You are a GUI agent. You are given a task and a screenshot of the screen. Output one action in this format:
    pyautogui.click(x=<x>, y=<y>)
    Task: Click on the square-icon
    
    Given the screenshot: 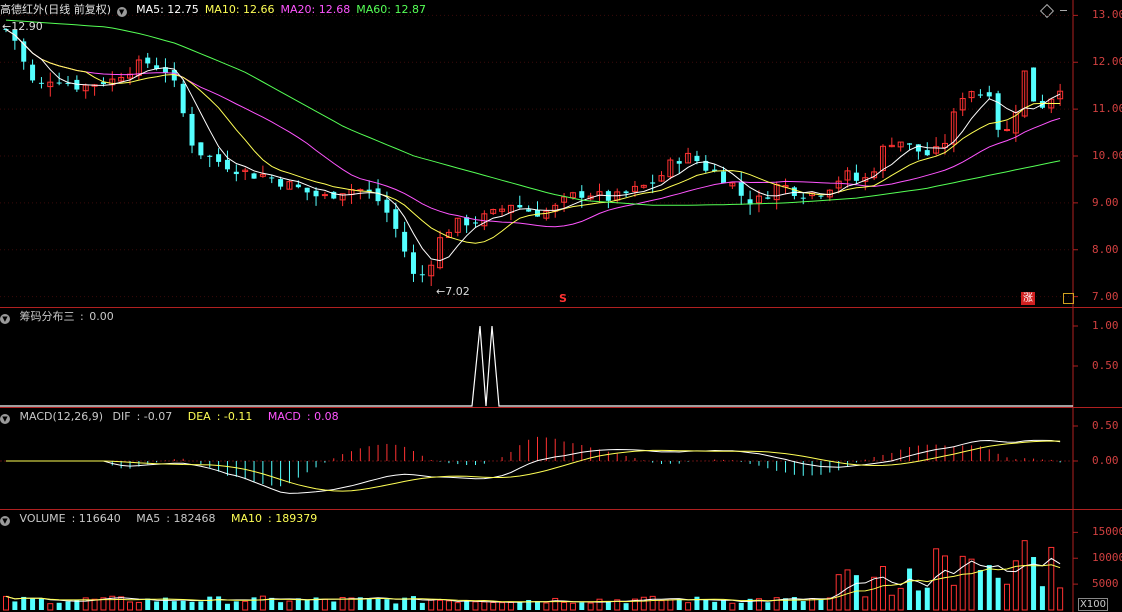 What is the action you would take?
    pyautogui.click(x=1068, y=298)
    